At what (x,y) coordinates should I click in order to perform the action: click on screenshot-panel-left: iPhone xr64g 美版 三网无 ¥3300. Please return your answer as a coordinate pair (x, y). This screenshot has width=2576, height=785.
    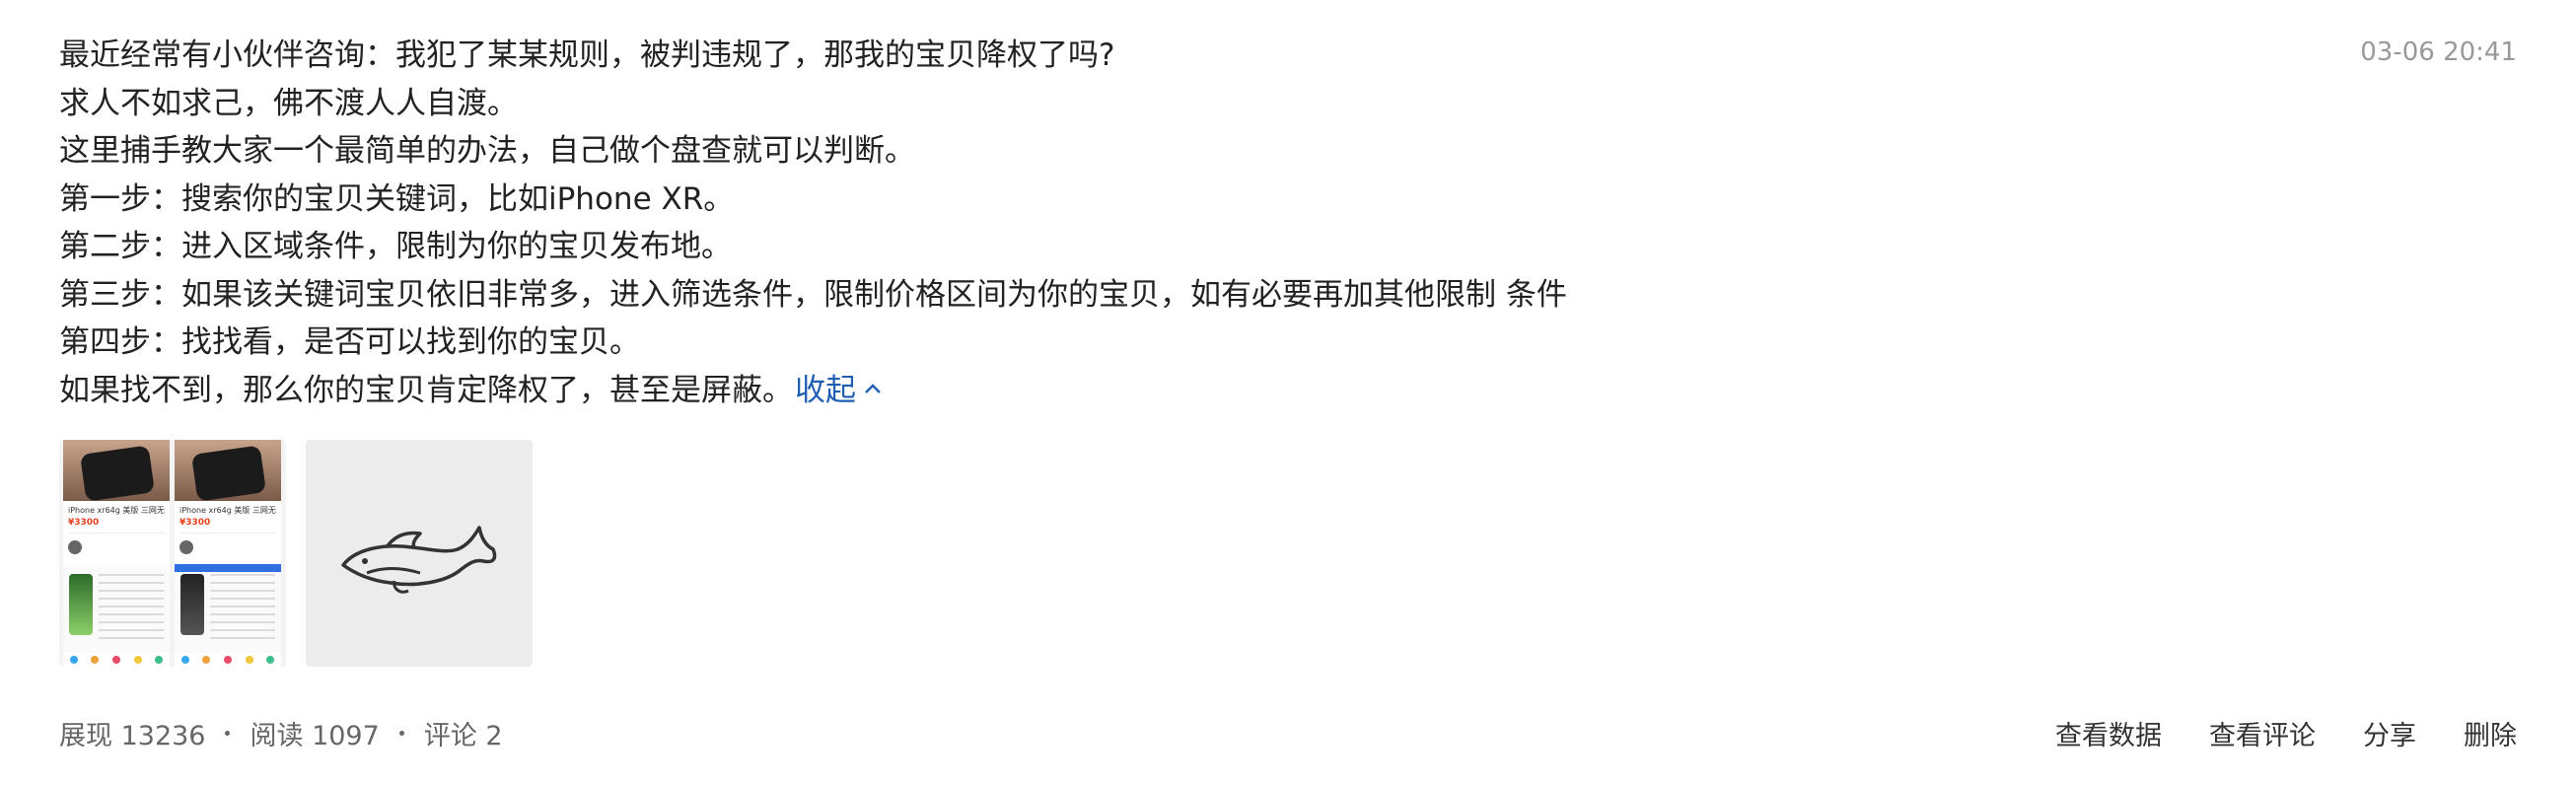
    Looking at the image, I should click on (116, 553).